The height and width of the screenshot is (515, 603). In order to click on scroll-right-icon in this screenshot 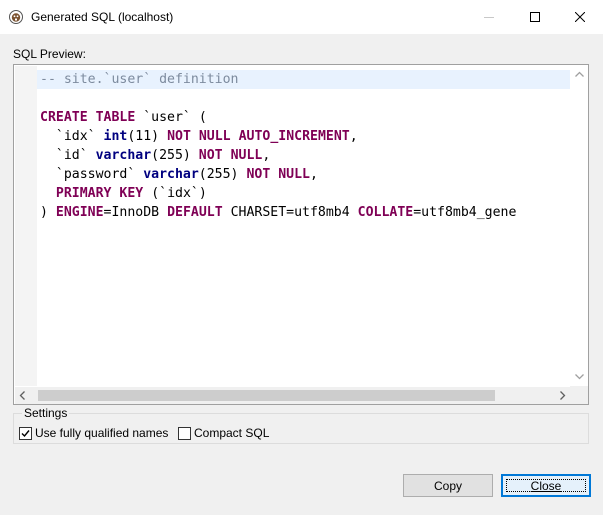, I will do `click(563, 395)`.